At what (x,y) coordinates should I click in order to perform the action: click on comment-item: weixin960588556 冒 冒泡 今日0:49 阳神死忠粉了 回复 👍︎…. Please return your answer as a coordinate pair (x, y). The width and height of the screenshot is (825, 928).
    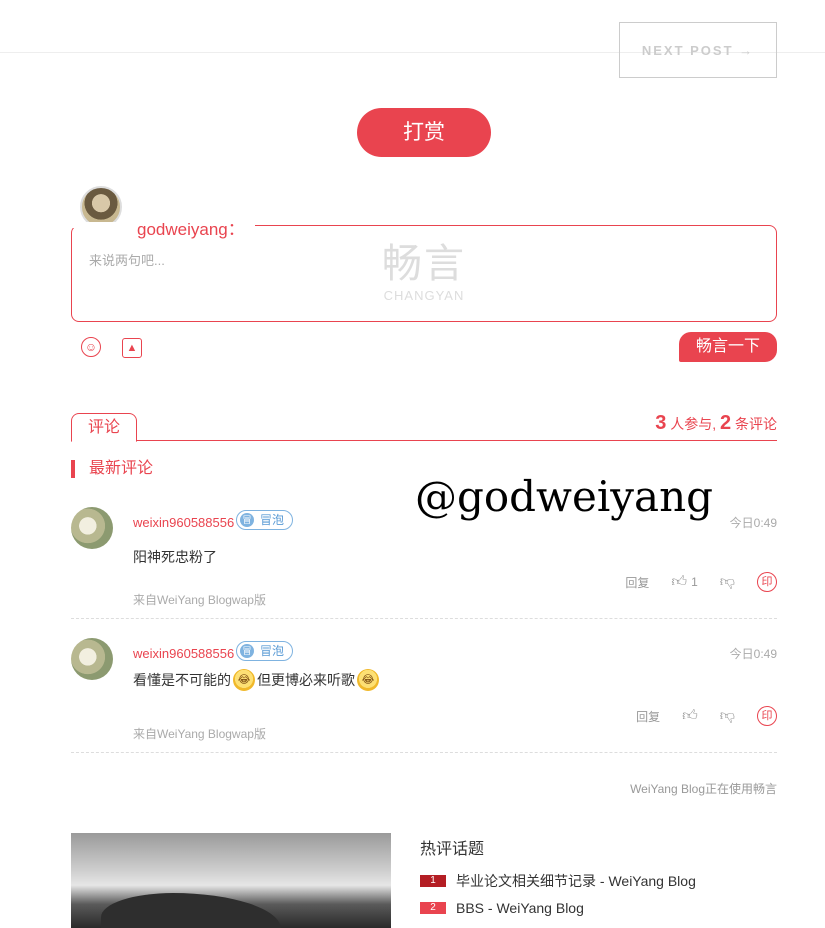
    Looking at the image, I should click on (424, 563).